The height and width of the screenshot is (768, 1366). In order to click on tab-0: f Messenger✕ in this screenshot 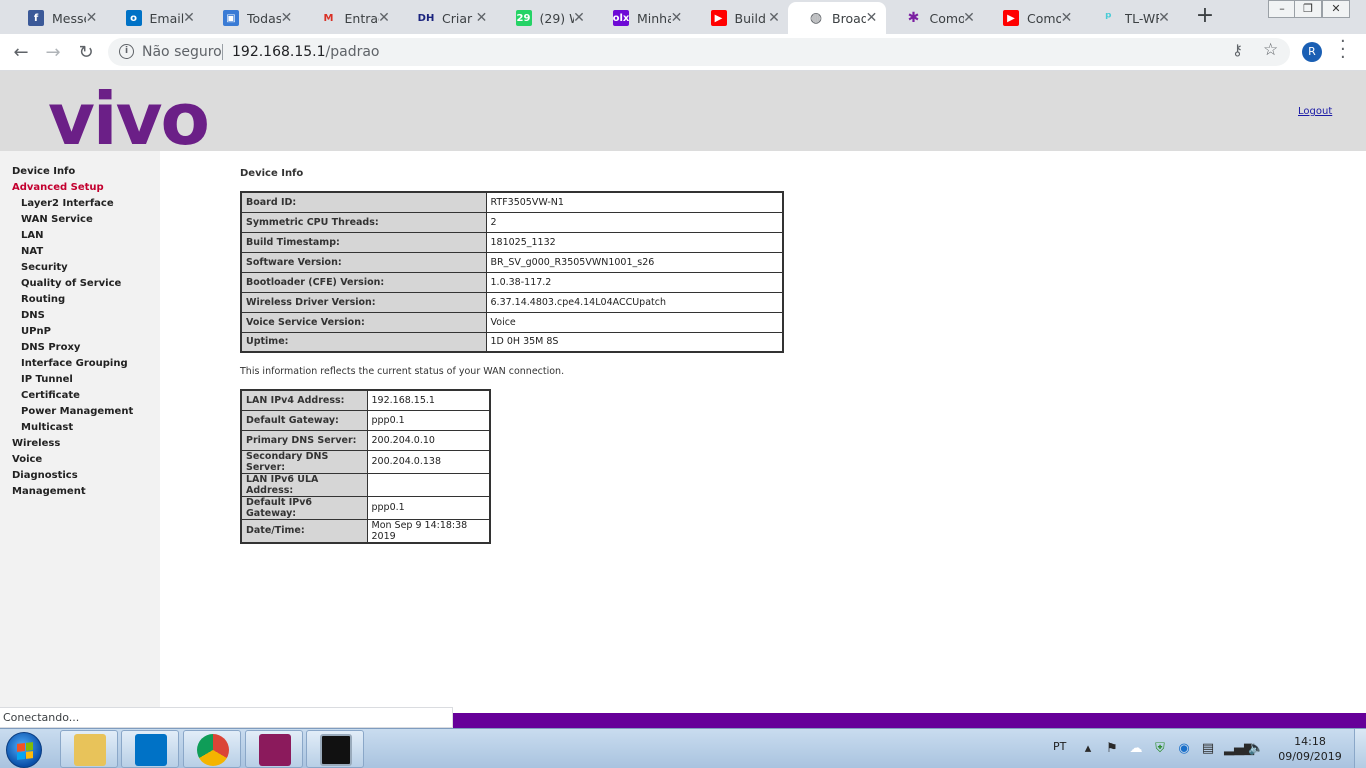, I will do `click(57, 18)`.